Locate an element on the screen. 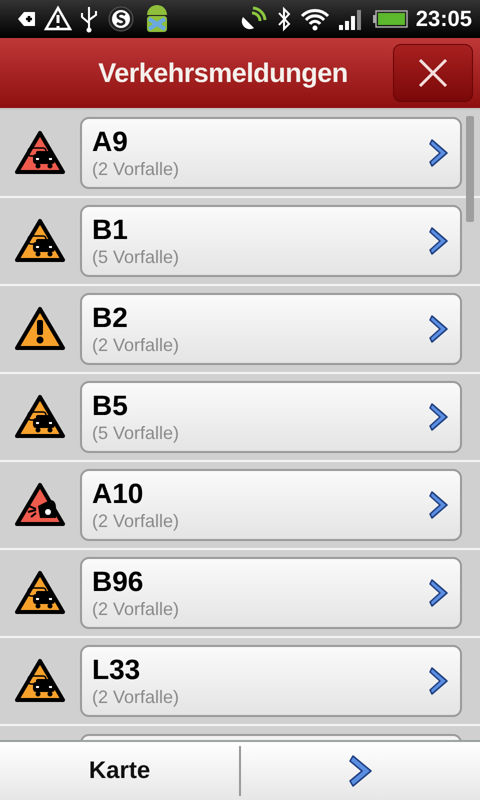 The width and height of the screenshot is (480, 800). road-item: B5 (5 Vorfalle) is located at coordinates (271, 417).